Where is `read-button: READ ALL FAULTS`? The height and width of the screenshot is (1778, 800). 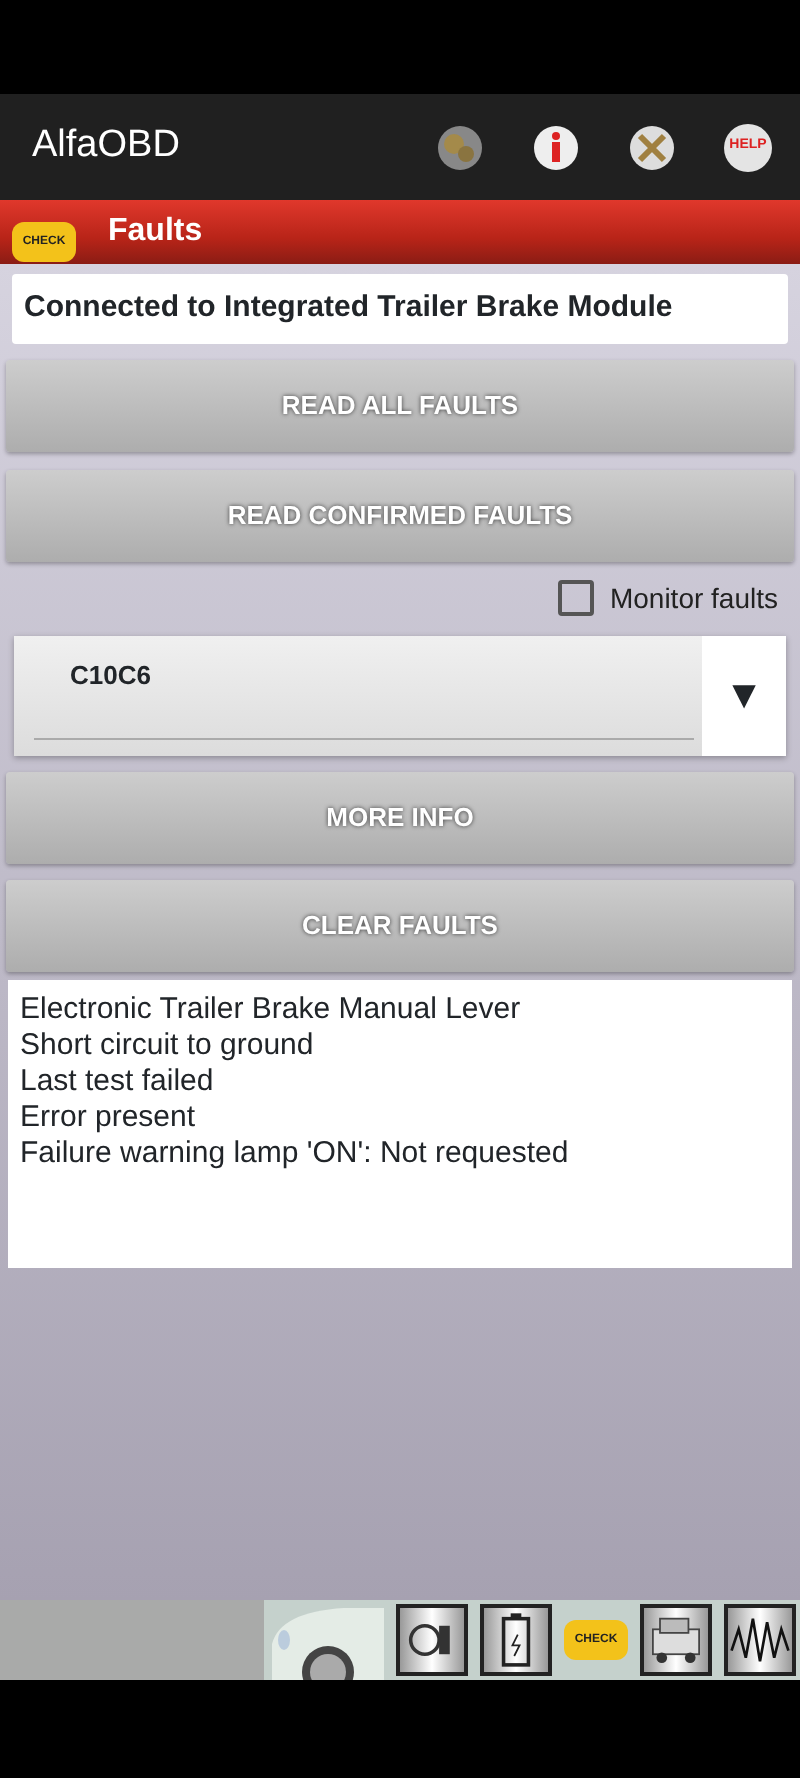 read-button: READ ALL FAULTS is located at coordinates (400, 405).